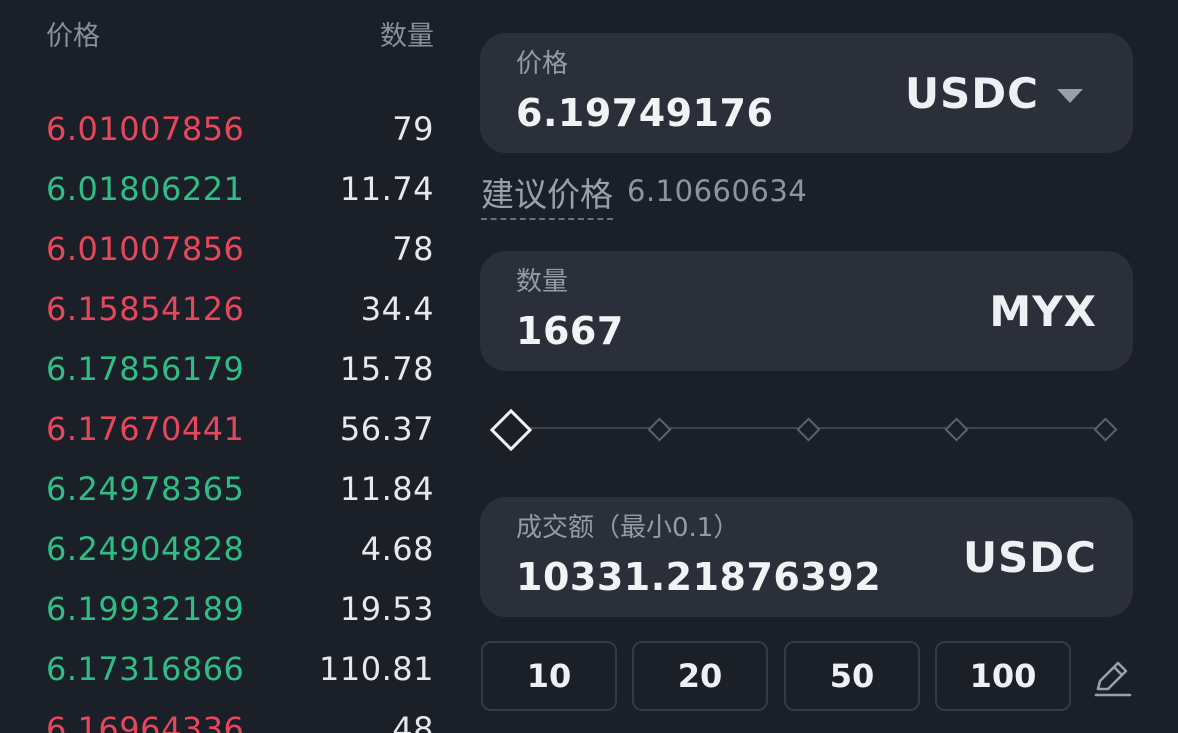 The height and width of the screenshot is (733, 1178). What do you see at coordinates (511, 430) in the screenshot?
I see `slider-thumb` at bounding box center [511, 430].